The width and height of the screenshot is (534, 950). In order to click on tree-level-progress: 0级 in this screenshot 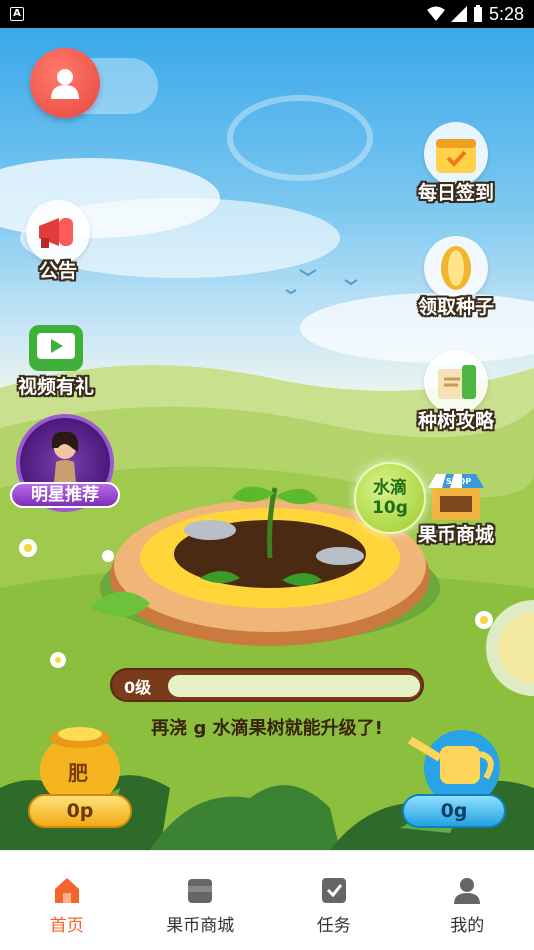, I will do `click(267, 685)`.